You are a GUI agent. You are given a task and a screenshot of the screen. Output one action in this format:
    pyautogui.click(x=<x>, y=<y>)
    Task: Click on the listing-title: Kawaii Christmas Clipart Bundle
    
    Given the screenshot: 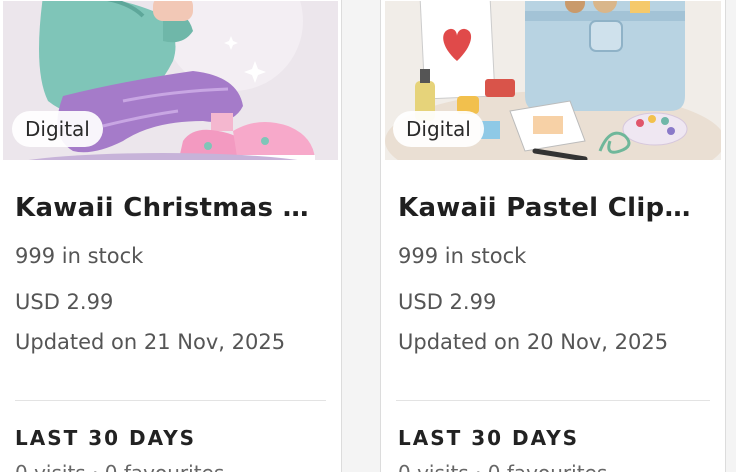 What is the action you would take?
    pyautogui.click(x=168, y=208)
    